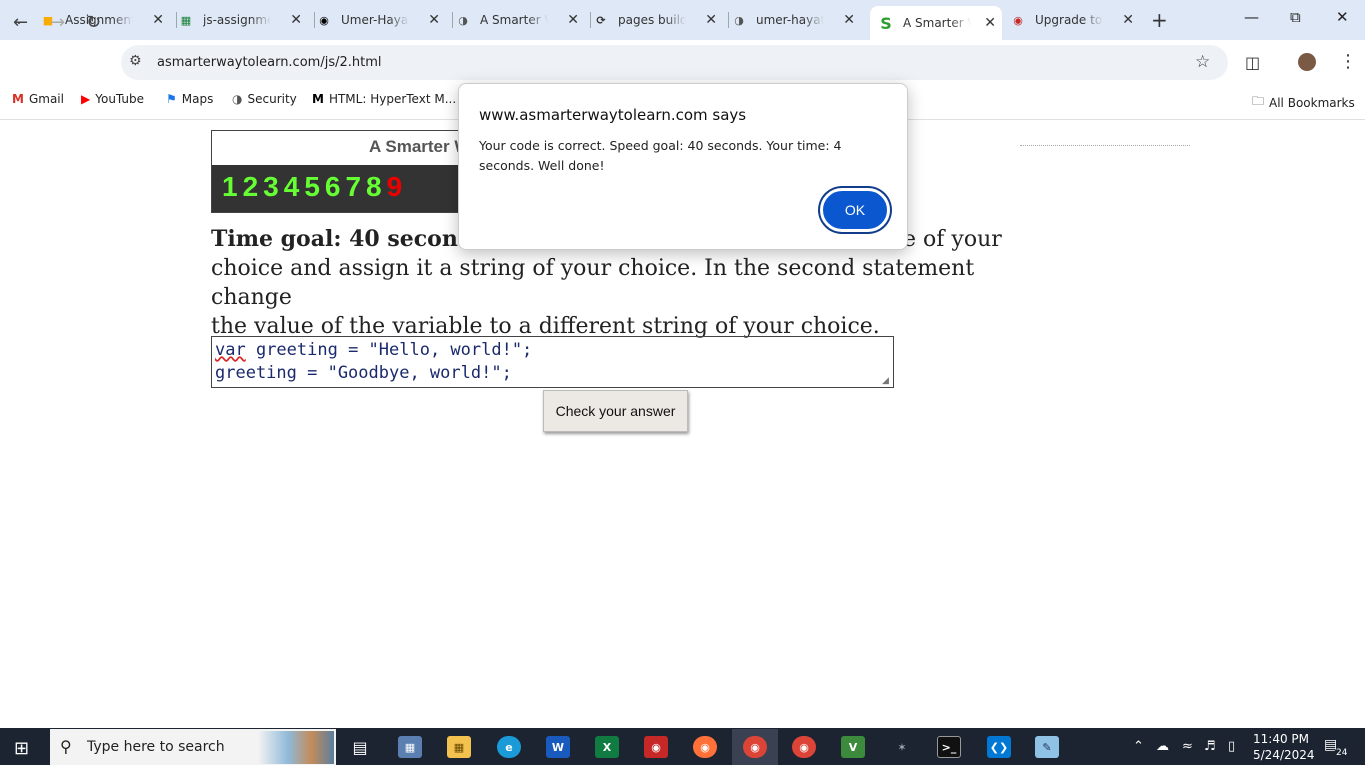 The width and height of the screenshot is (1365, 765). What do you see at coordinates (86, 99) in the screenshot?
I see `youtube-icon: ▶` at bounding box center [86, 99].